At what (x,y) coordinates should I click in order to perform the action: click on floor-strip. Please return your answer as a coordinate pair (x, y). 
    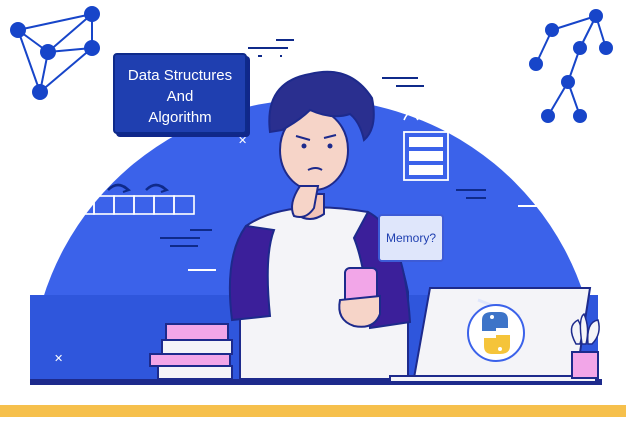
    Looking at the image, I should click on (313, 411).